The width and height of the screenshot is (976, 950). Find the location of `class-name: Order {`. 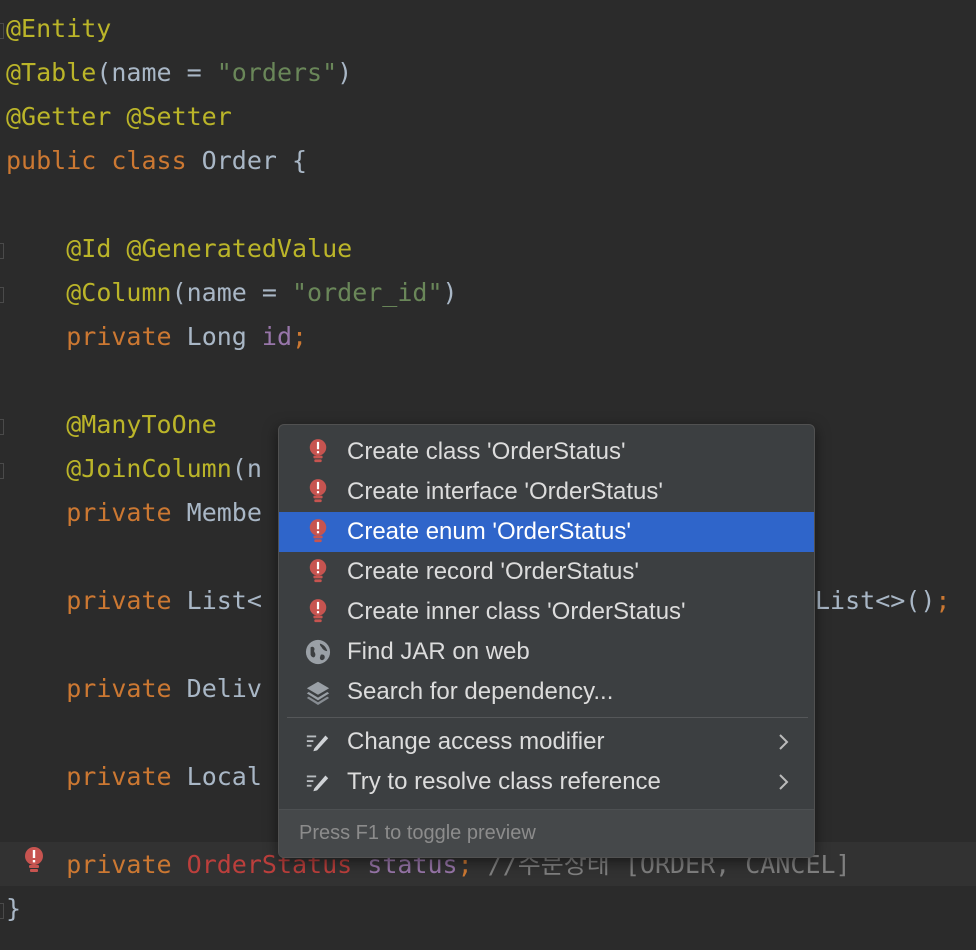

class-name: Order { is located at coordinates (254, 160).